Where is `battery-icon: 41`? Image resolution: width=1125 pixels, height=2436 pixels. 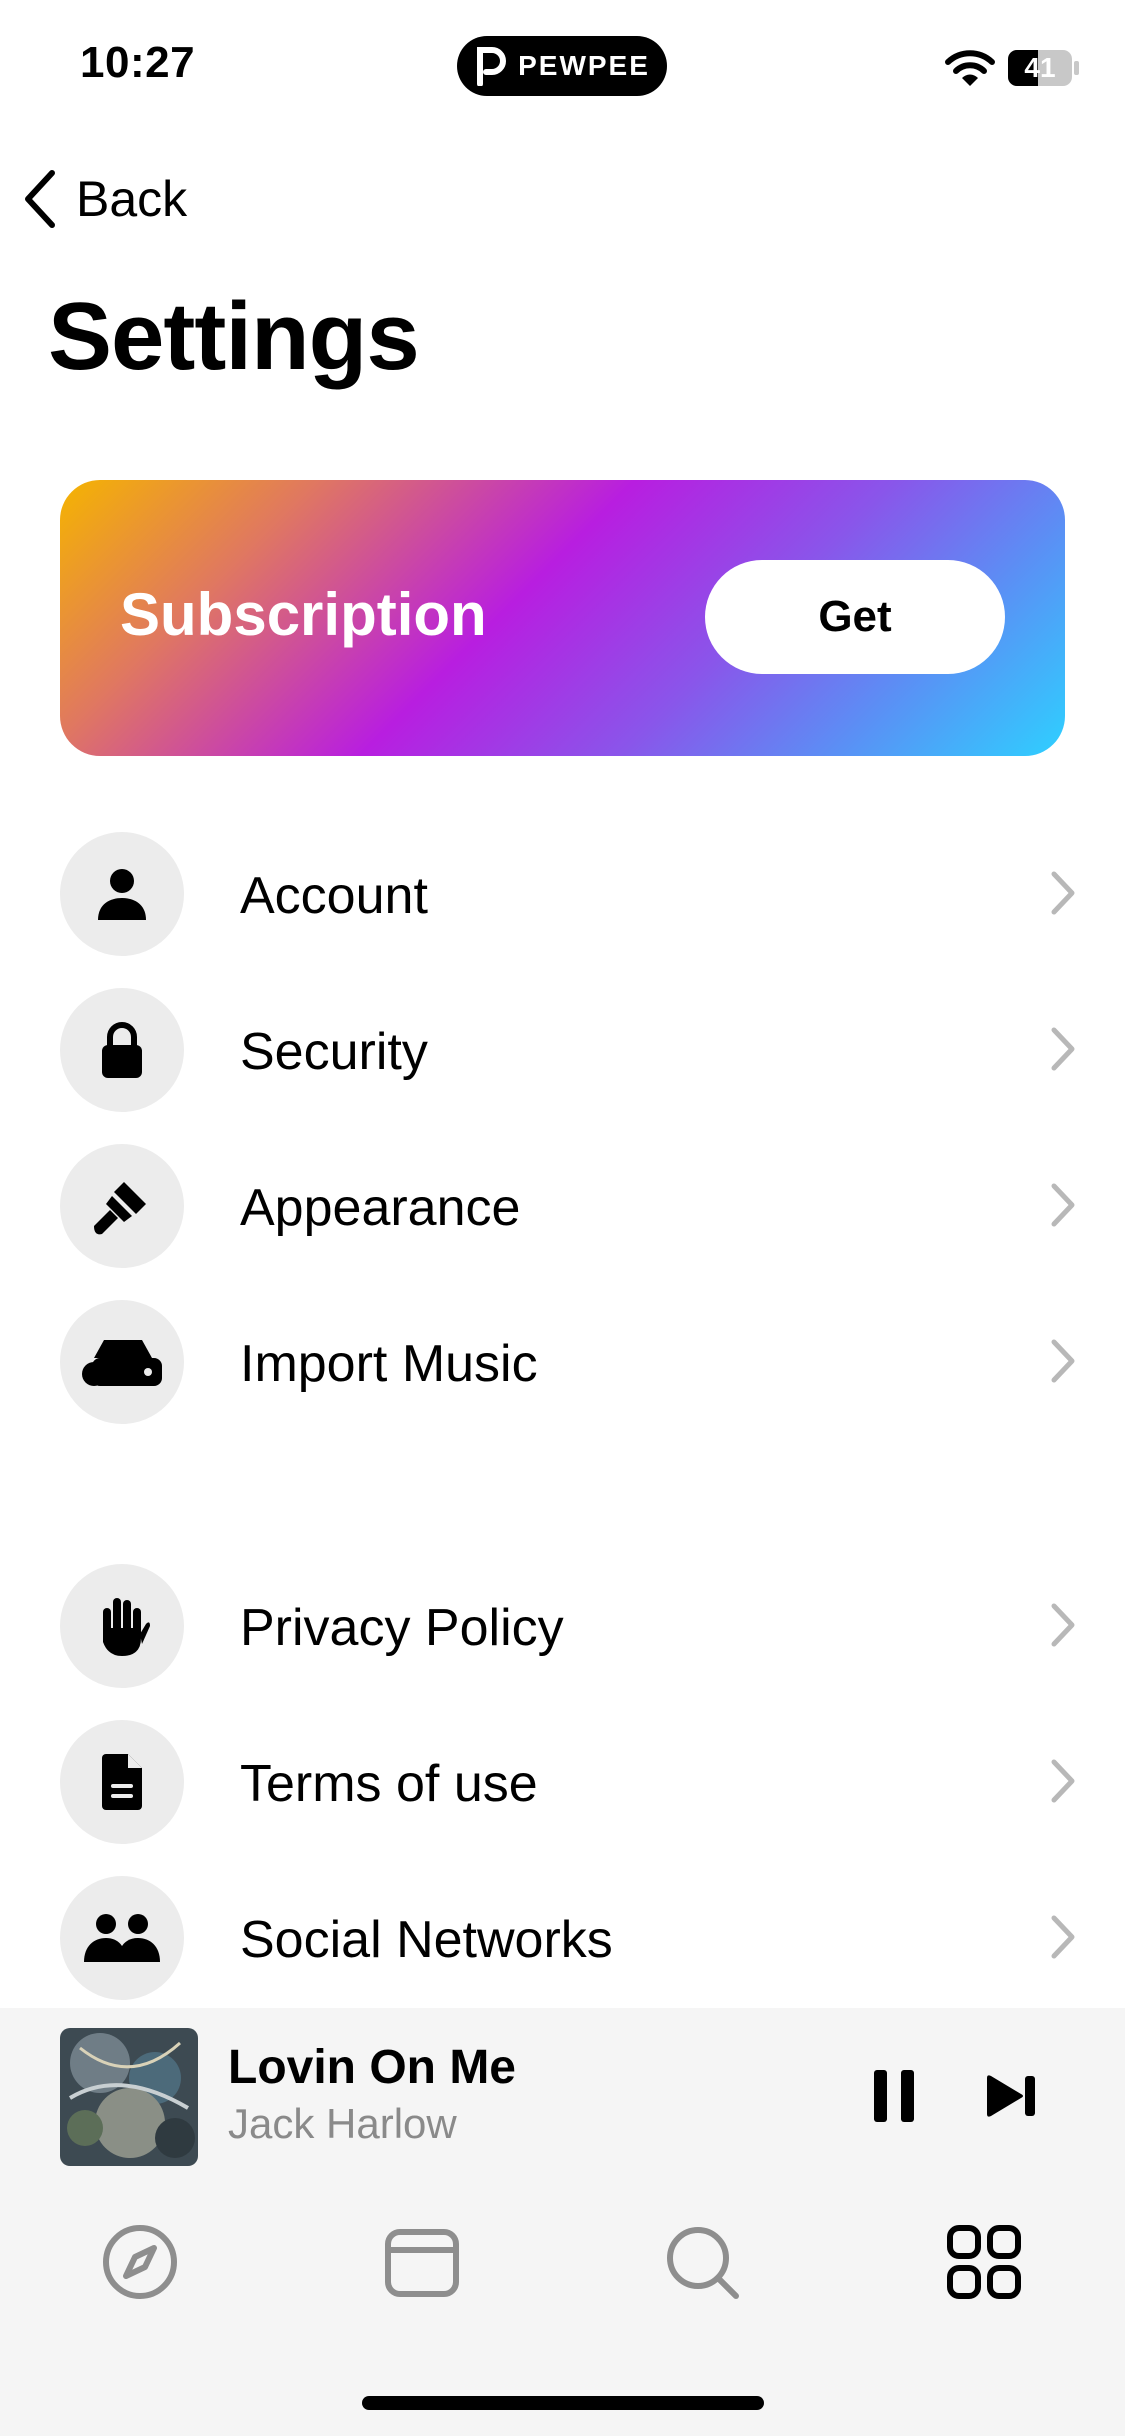
battery-icon: 41 is located at coordinates (1043, 68).